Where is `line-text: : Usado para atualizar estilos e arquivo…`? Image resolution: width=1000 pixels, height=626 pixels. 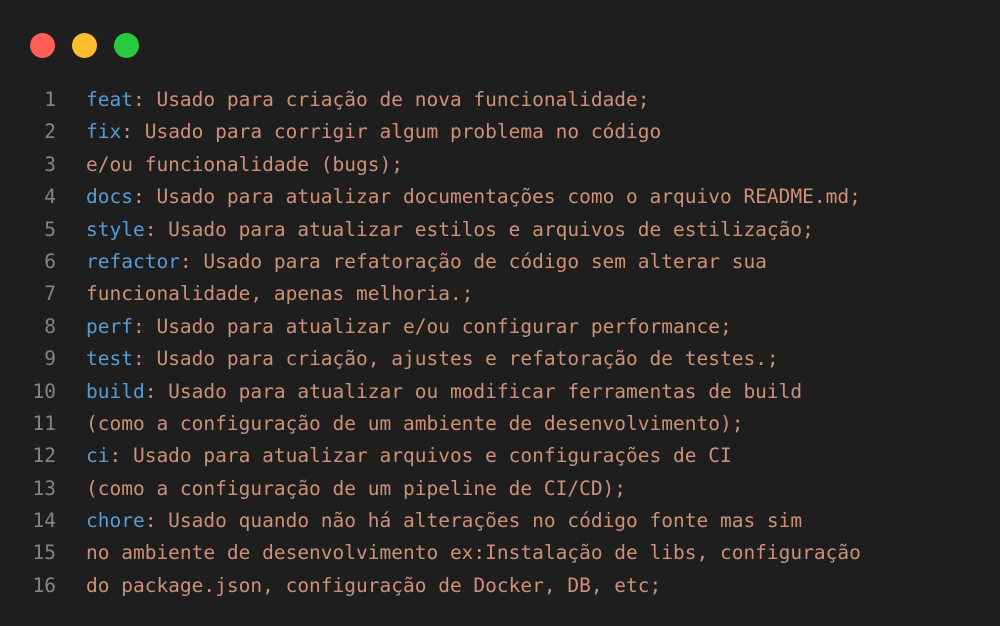
line-text: : Usado para atualizar estilos e arquivo… is located at coordinates (479, 229).